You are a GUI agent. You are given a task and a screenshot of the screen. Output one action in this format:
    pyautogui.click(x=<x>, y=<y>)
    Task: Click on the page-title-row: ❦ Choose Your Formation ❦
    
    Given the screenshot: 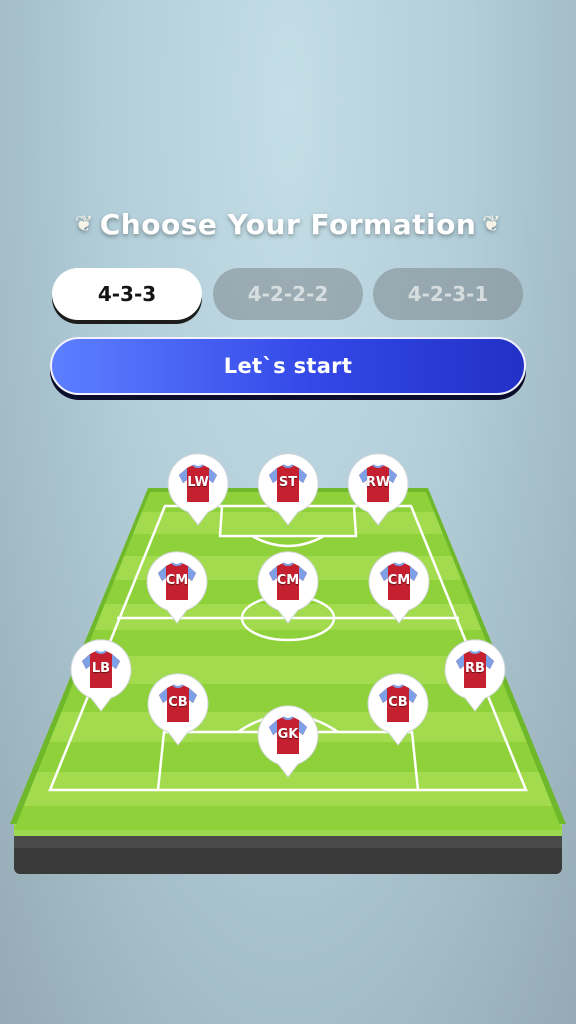 What is the action you would take?
    pyautogui.click(x=288, y=228)
    